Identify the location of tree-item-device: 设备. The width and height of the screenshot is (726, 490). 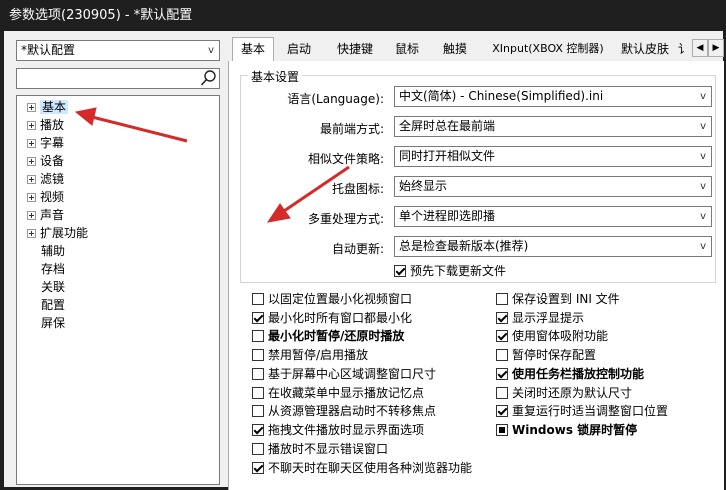
(45, 161).